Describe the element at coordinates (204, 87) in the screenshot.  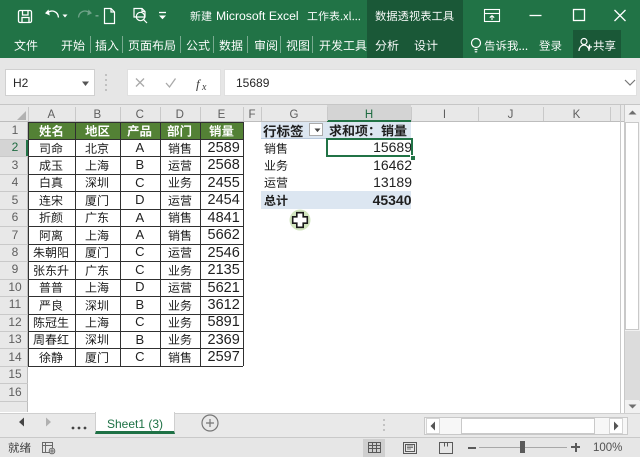
I see `svg-text: x` at that location.